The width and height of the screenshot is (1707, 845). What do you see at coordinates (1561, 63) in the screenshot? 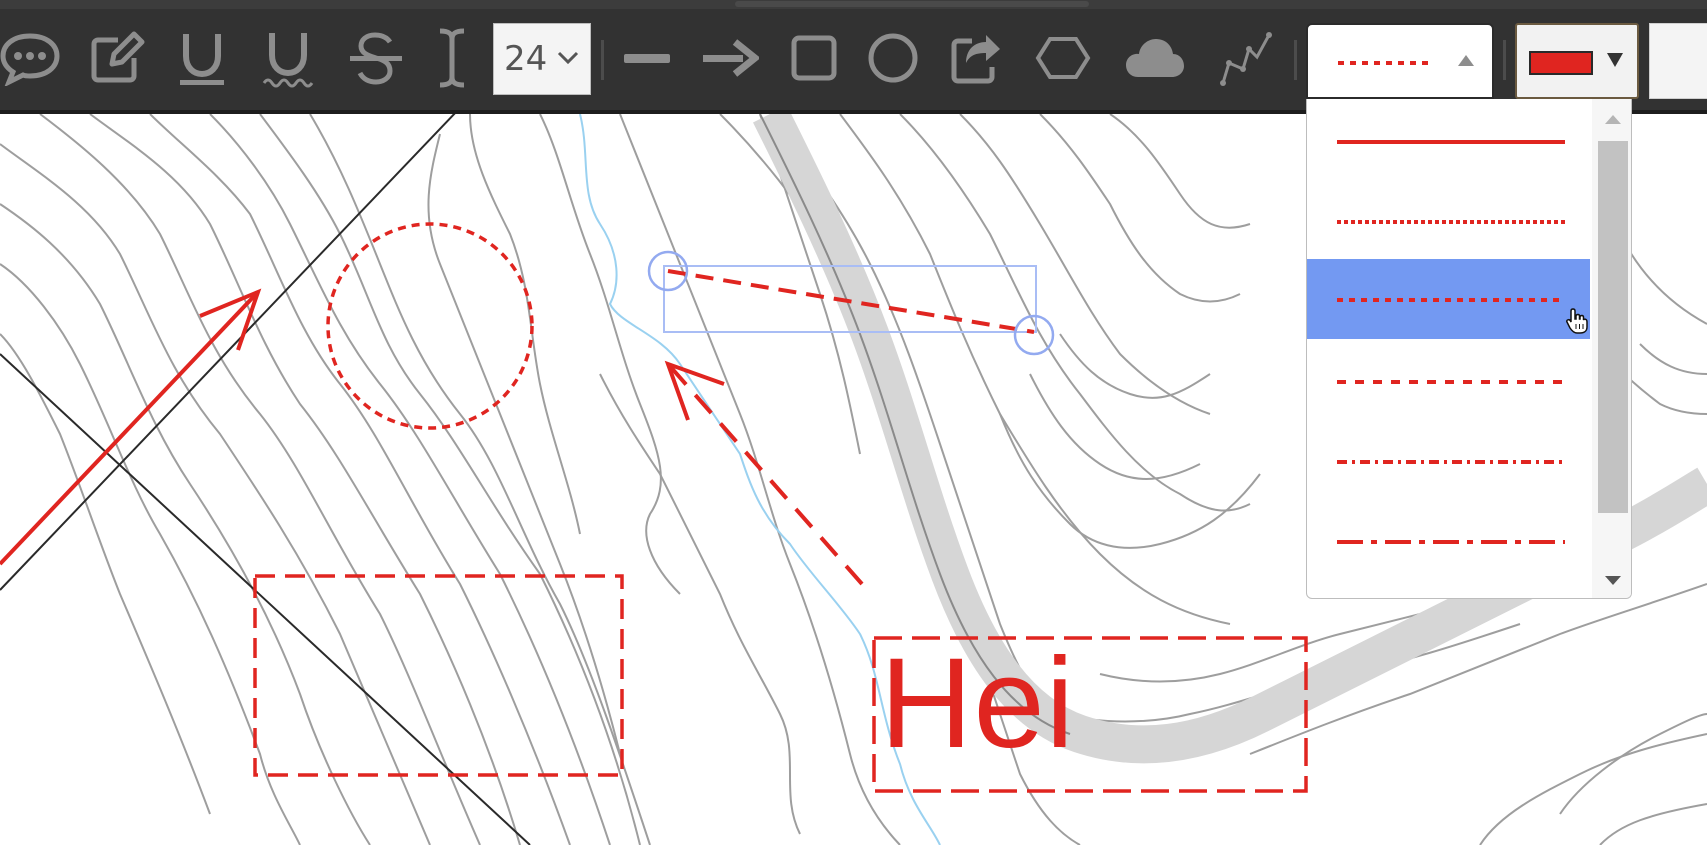
I see `color-swatch` at bounding box center [1561, 63].